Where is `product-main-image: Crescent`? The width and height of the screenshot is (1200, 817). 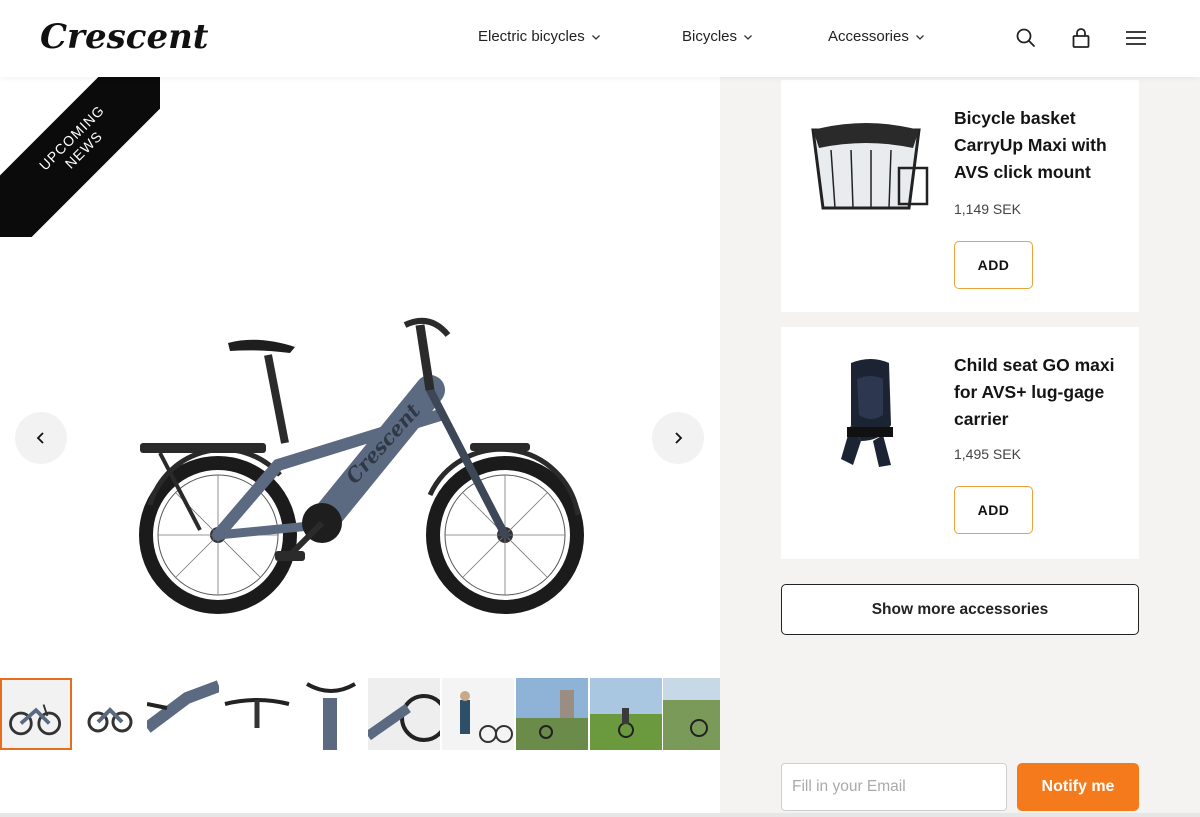
product-main-image: Crescent is located at coordinates (361, 465).